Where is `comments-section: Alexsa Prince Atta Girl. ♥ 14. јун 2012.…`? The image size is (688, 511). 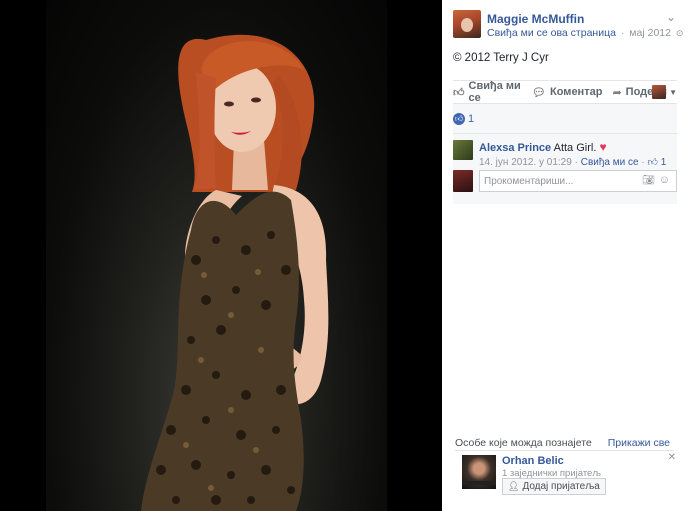 comments-section: Alexsa Prince Atta Girl. ♥ 14. јун 2012.… is located at coordinates (565, 169).